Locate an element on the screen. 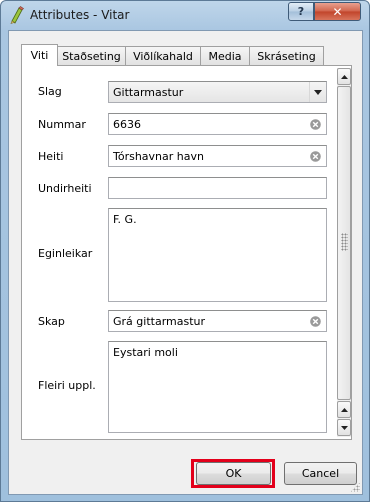 This screenshot has width=370, height=502. window-title: Attributes - Vitar is located at coordinates (80, 15).